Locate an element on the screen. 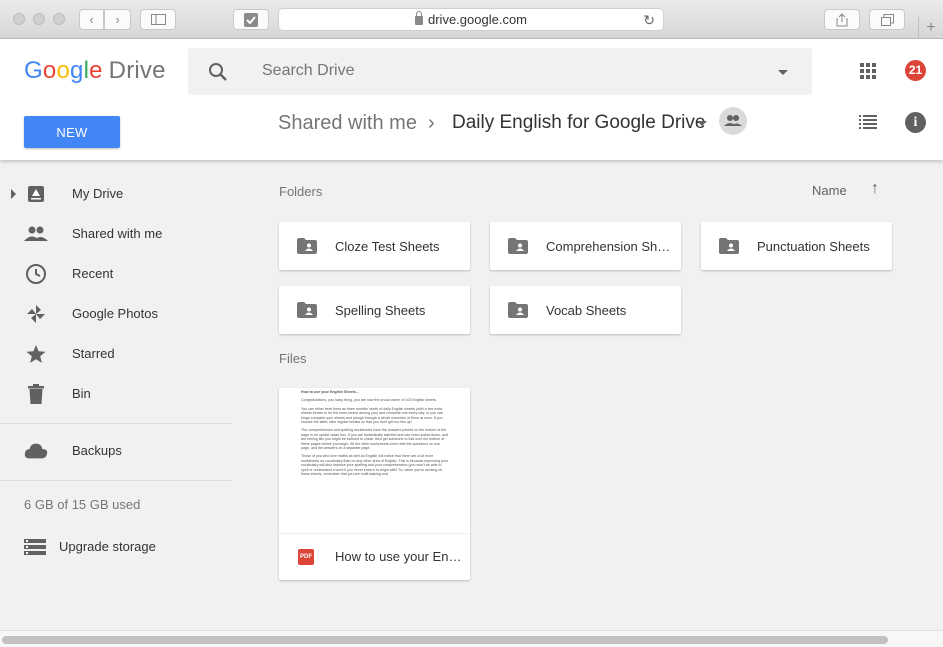 The width and height of the screenshot is (943, 647). sidebar-item-starred: Starred is located at coordinates (116, 354).